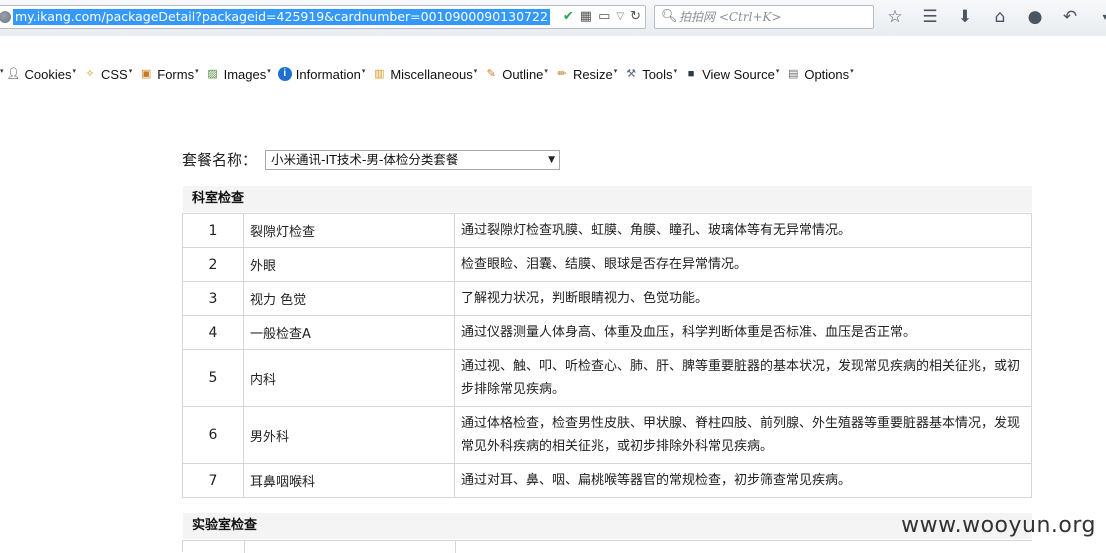  What do you see at coordinates (620, 17) in the screenshot?
I see `dropdown-icon: ▽` at bounding box center [620, 17].